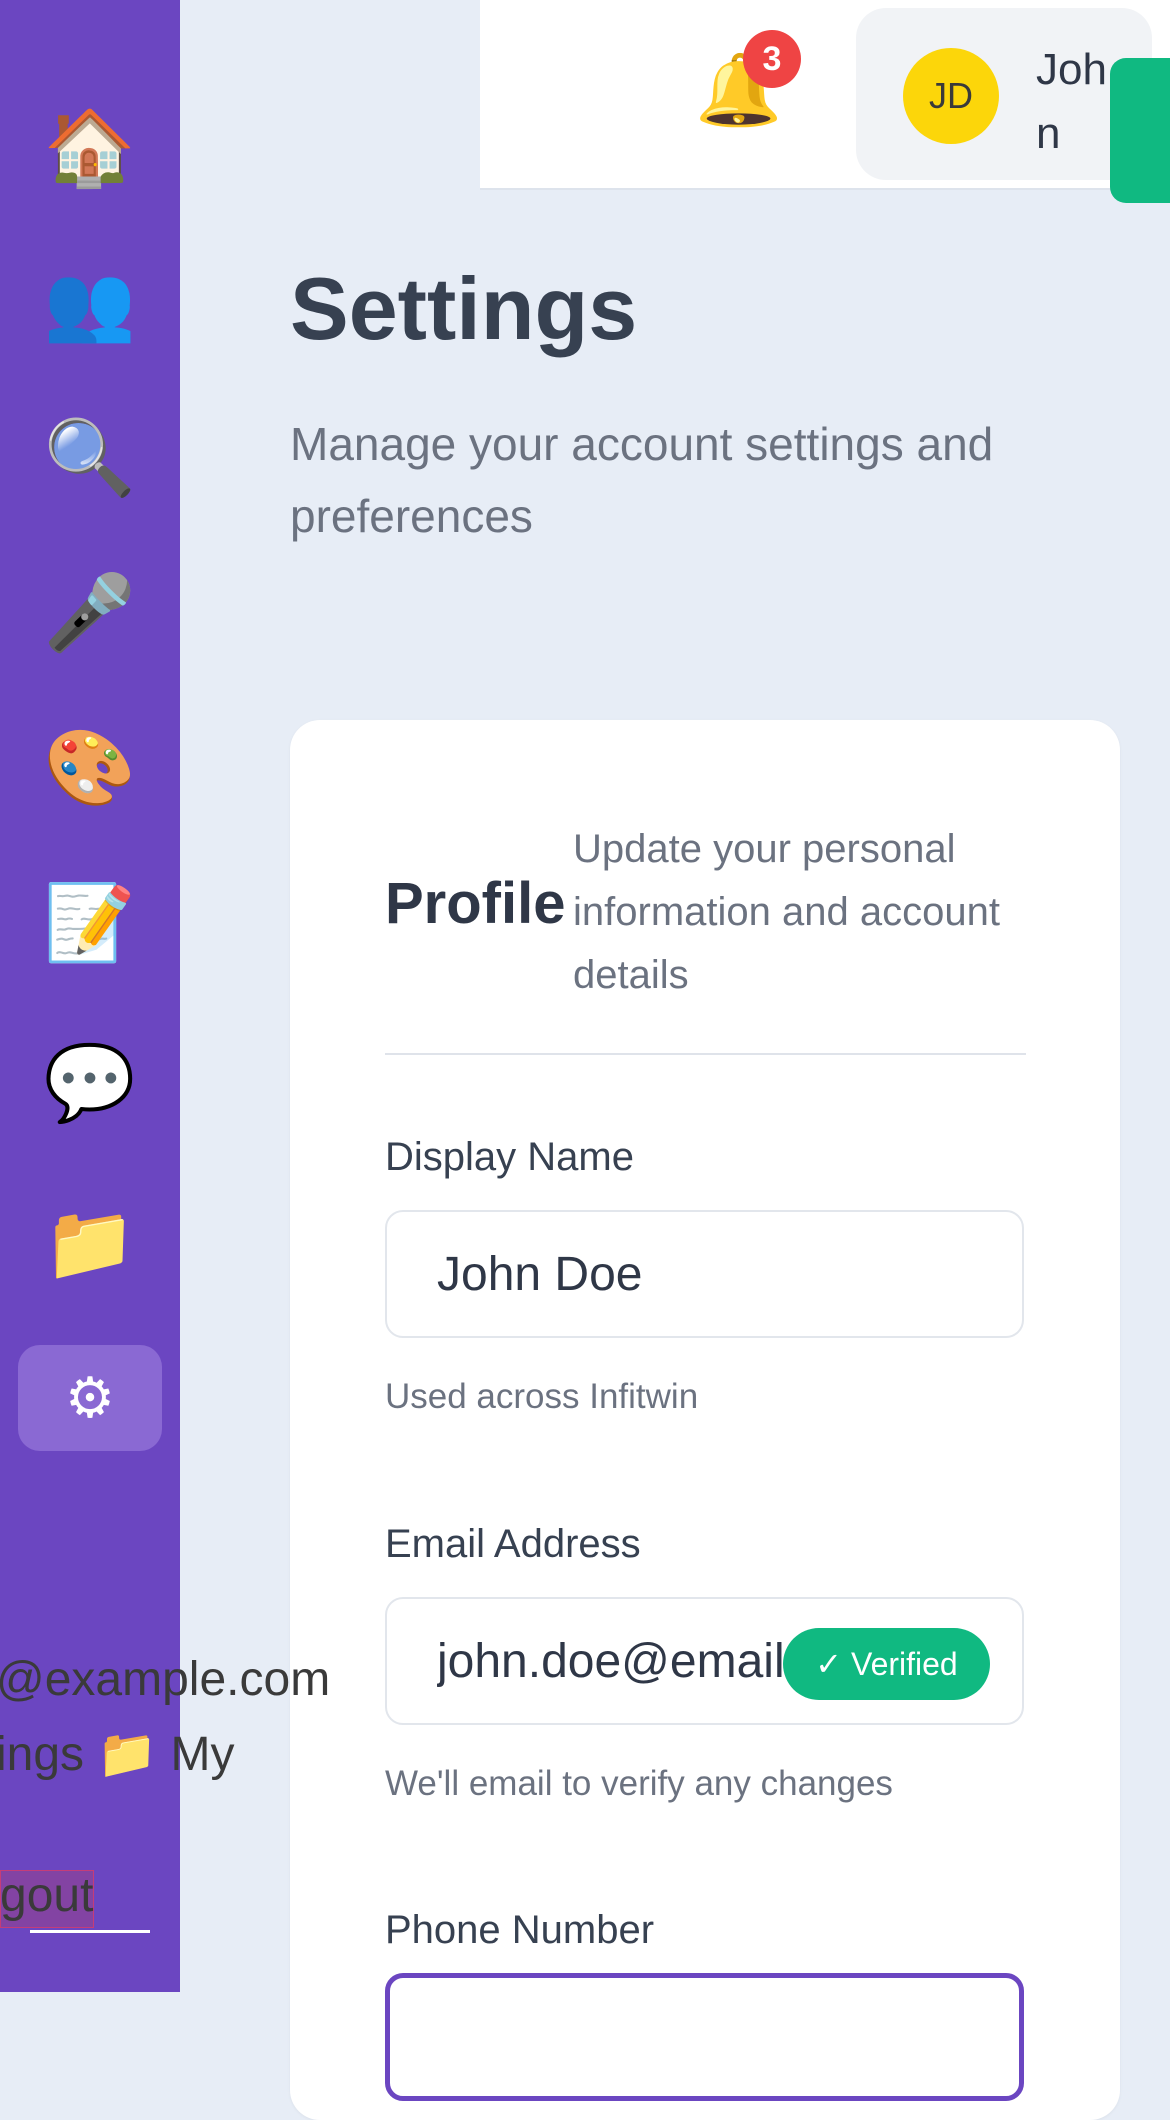 This screenshot has height=2120, width=1170. I want to click on nav-voice: 🎤, so click(90, 613).